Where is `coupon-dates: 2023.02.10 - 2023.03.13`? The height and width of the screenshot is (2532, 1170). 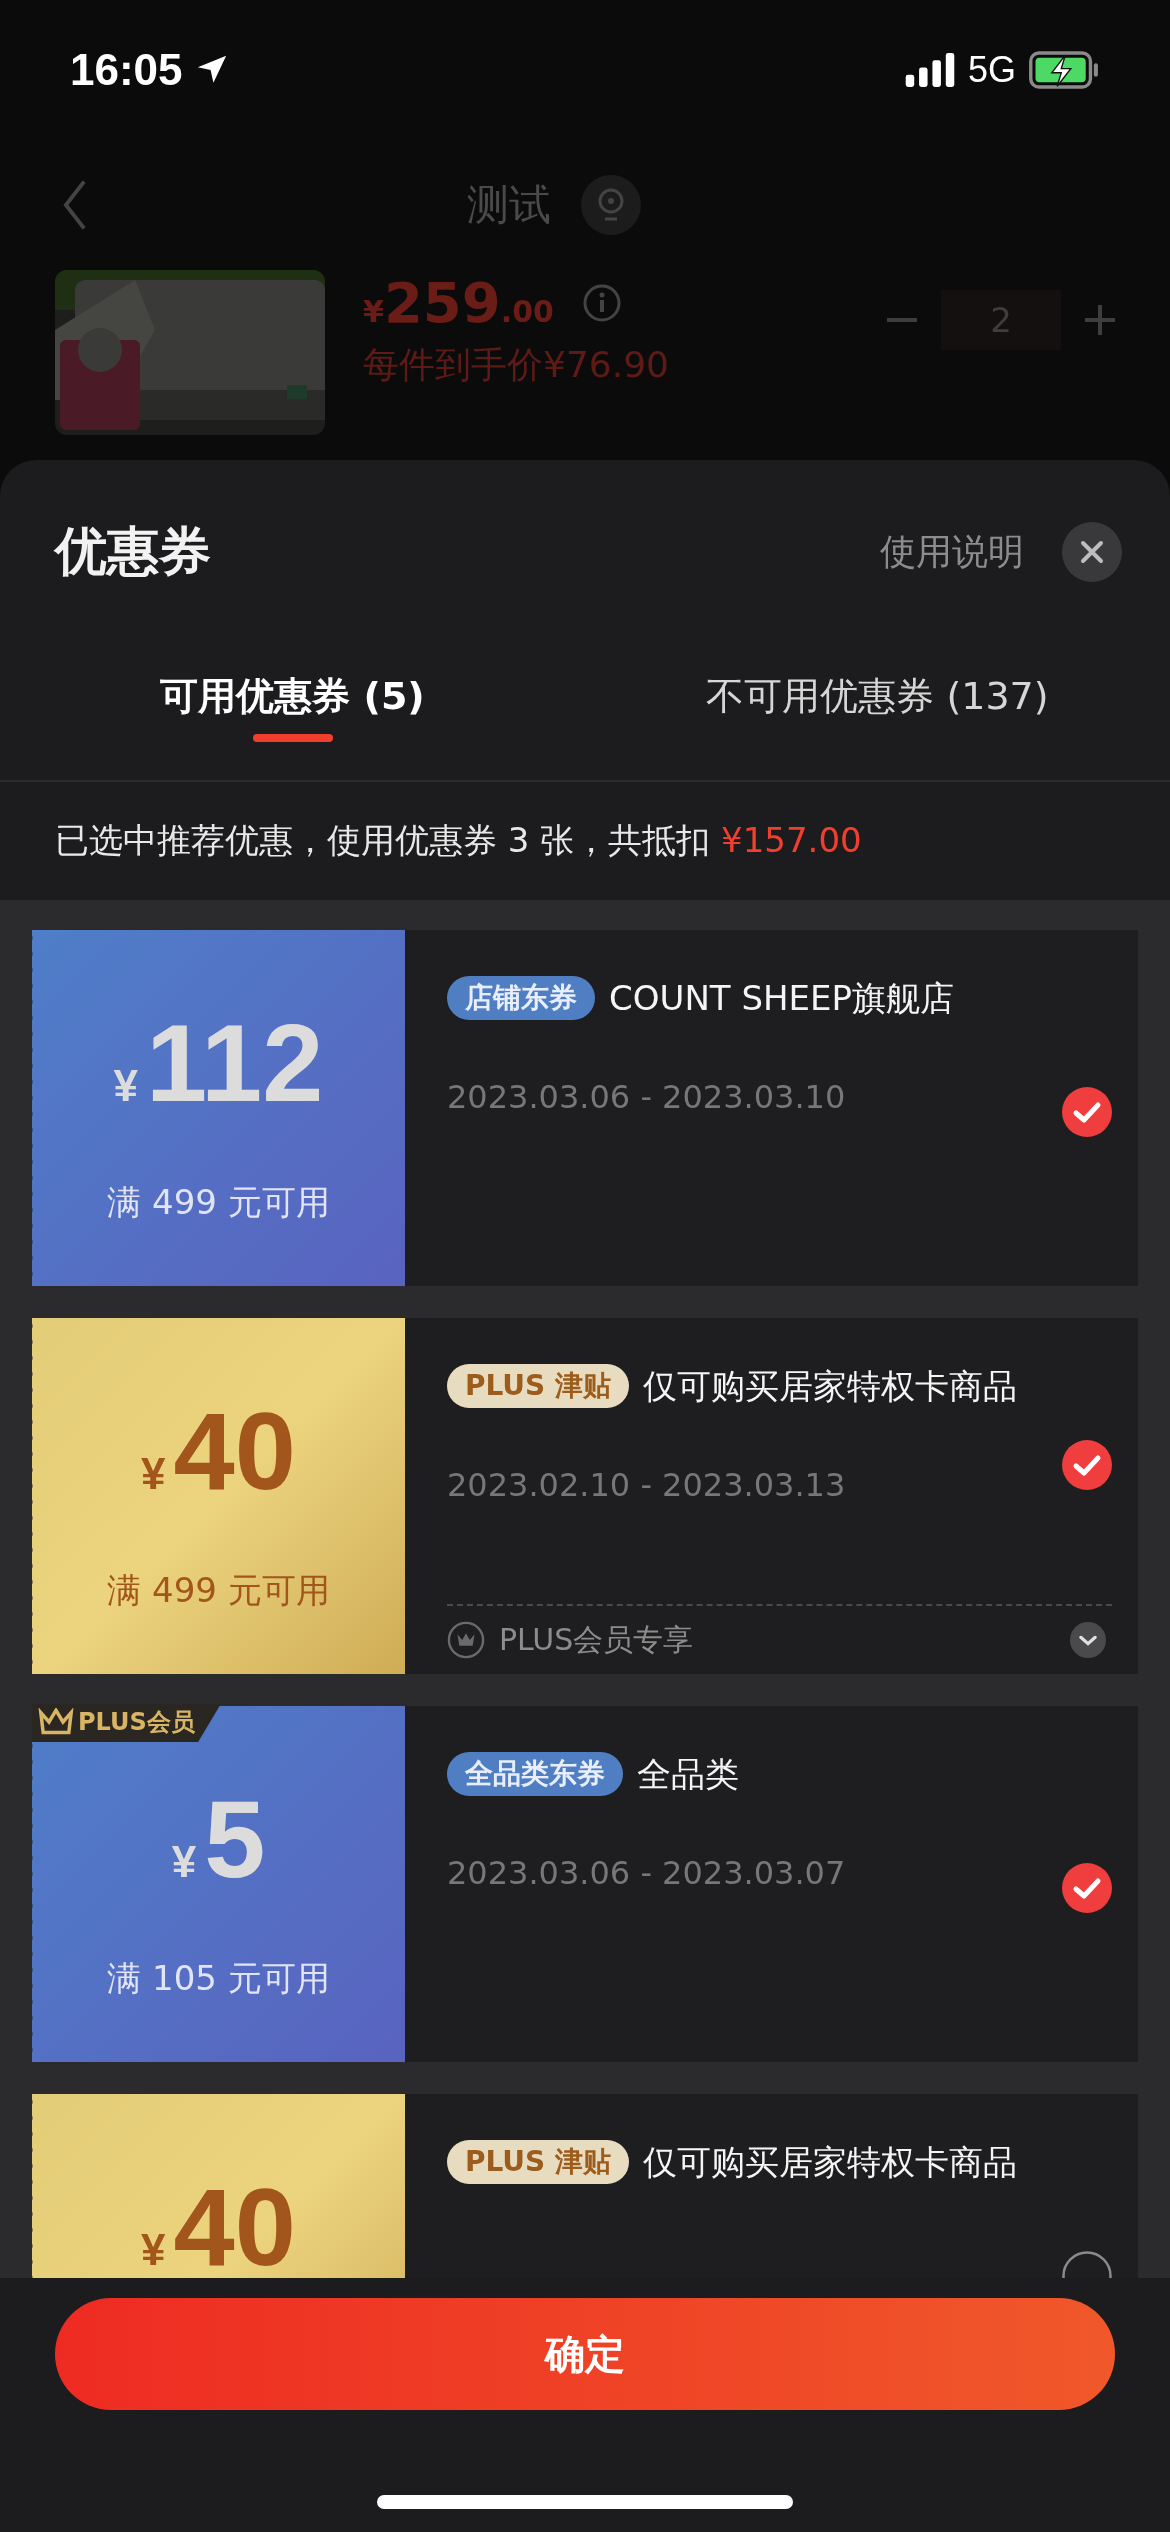 coupon-dates: 2023.02.10 - 2023.03.13 is located at coordinates (647, 1485).